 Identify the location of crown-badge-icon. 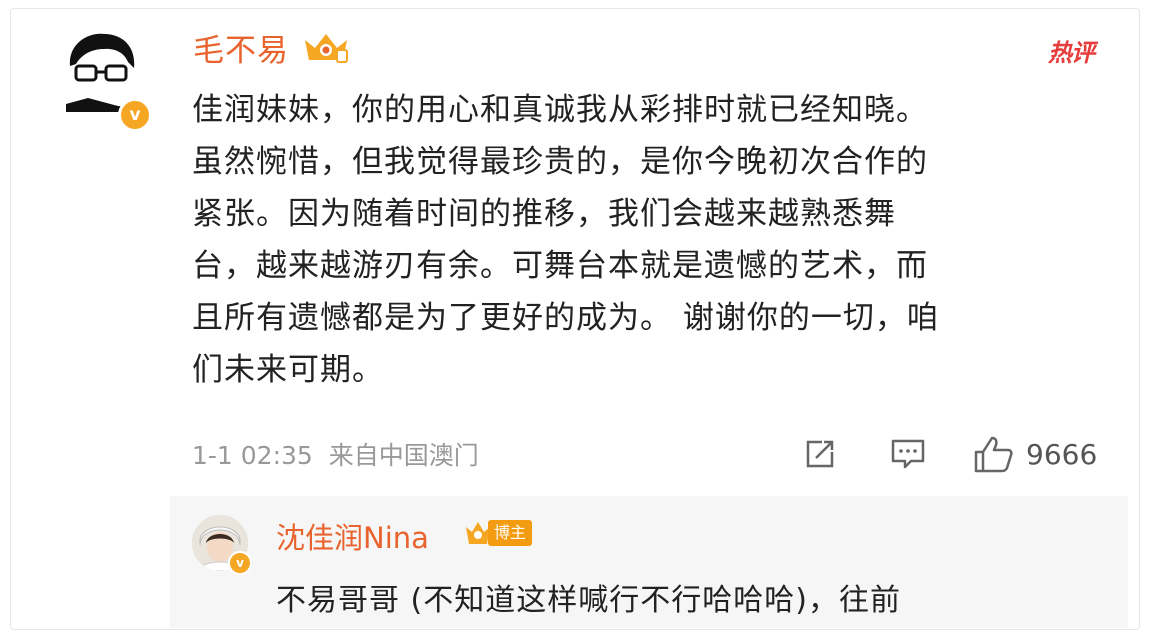
(326, 48).